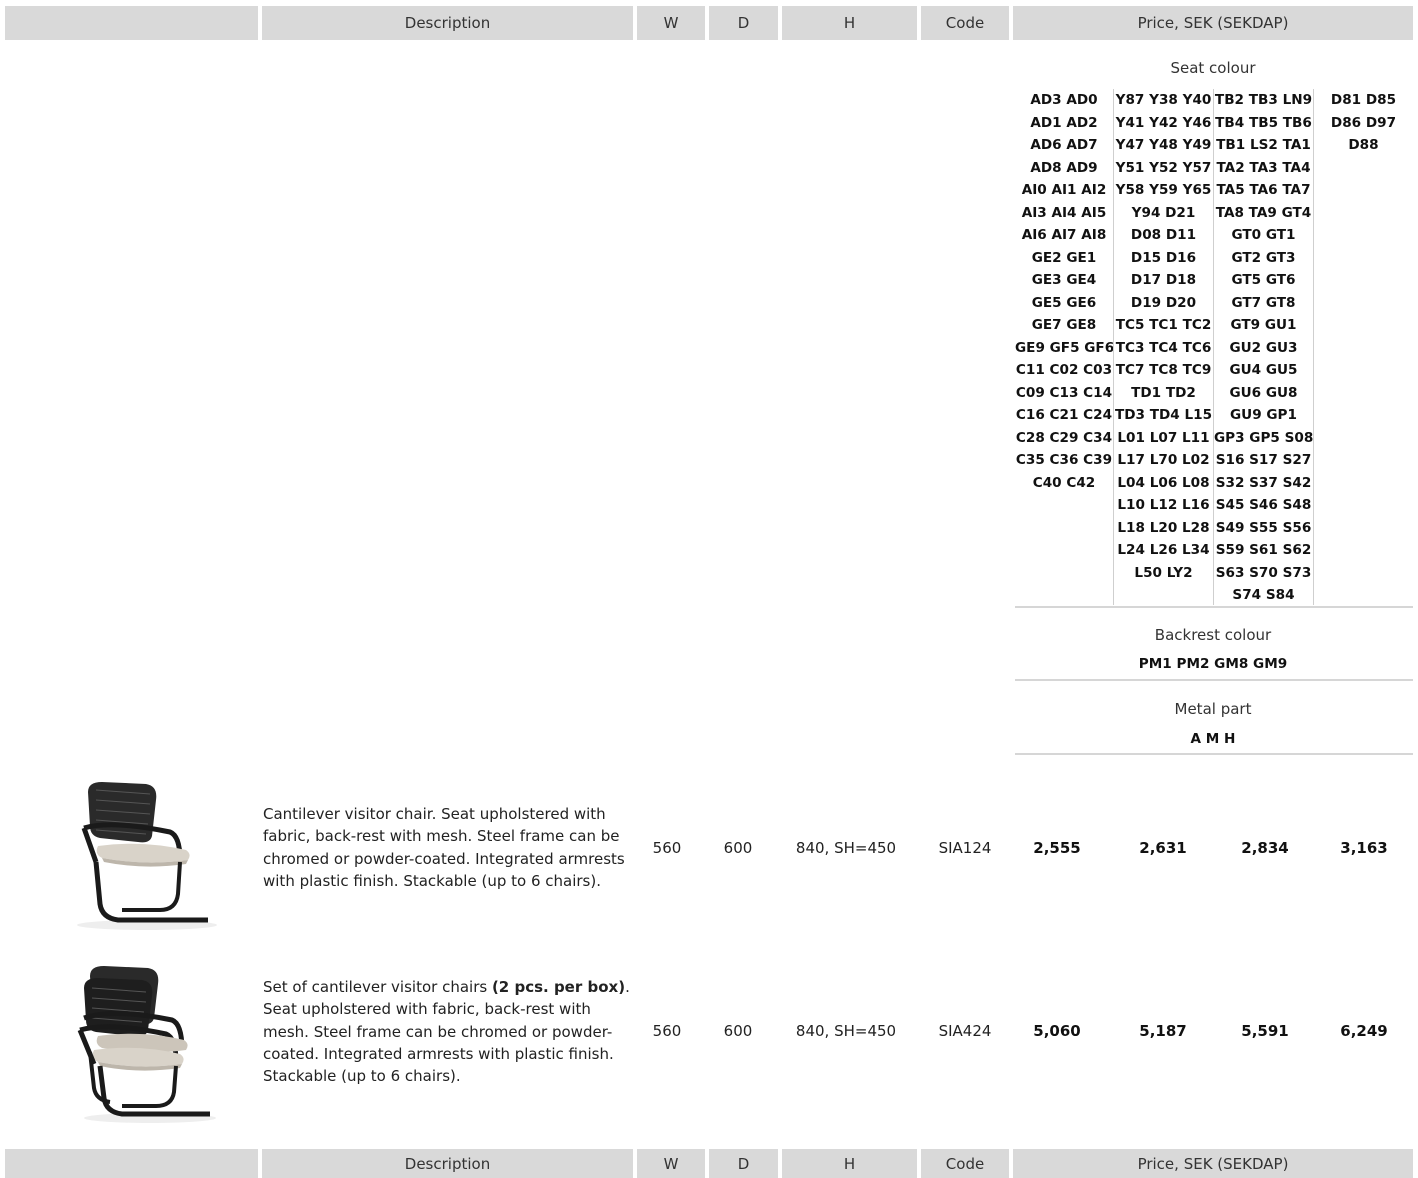  Describe the element at coordinates (1263, 280) in the screenshot. I see `seat-colour-code-line: GT5 GT6` at that location.